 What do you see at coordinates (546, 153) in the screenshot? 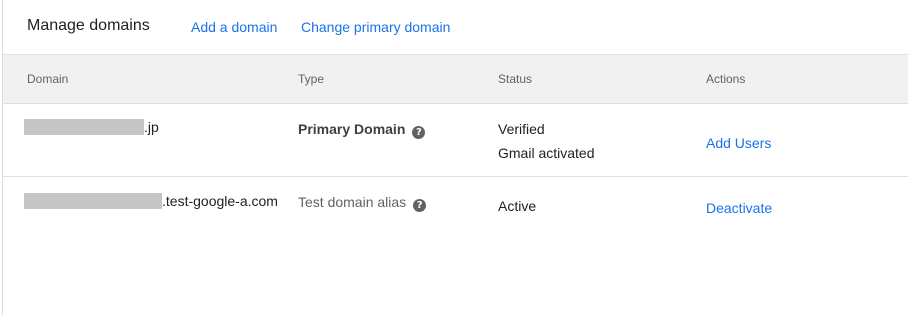
I see `status-line-2: Gmail activated` at bounding box center [546, 153].